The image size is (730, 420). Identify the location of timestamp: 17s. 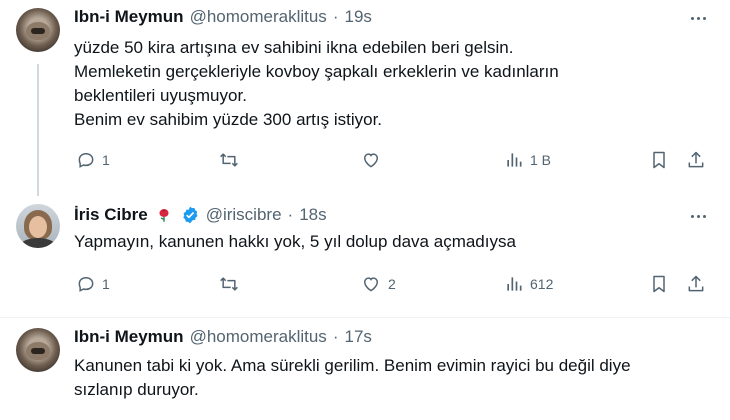
(357, 337).